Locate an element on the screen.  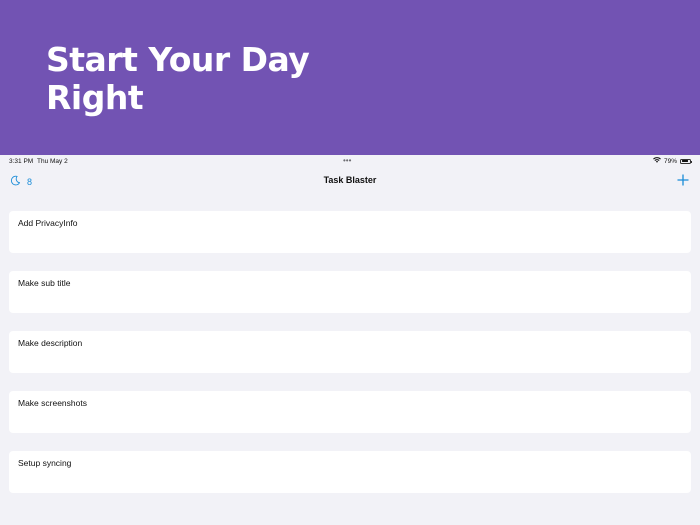
navigation-bar: 8 Task Blaster is located at coordinates (350, 181).